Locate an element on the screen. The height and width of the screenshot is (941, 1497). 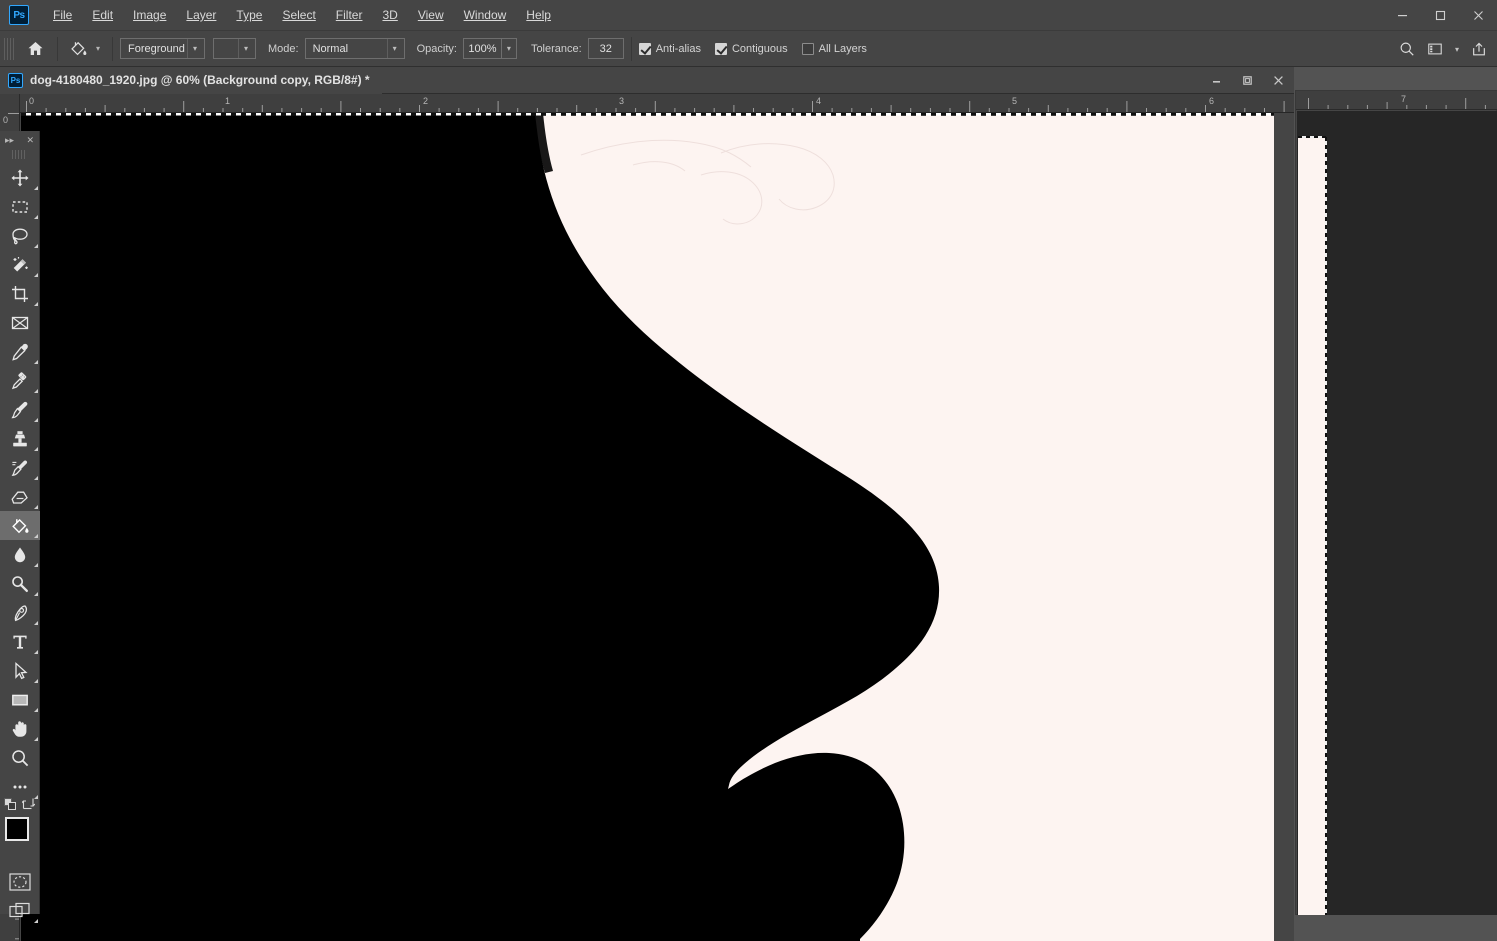
magnifier-icon is located at coordinates (20, 757).